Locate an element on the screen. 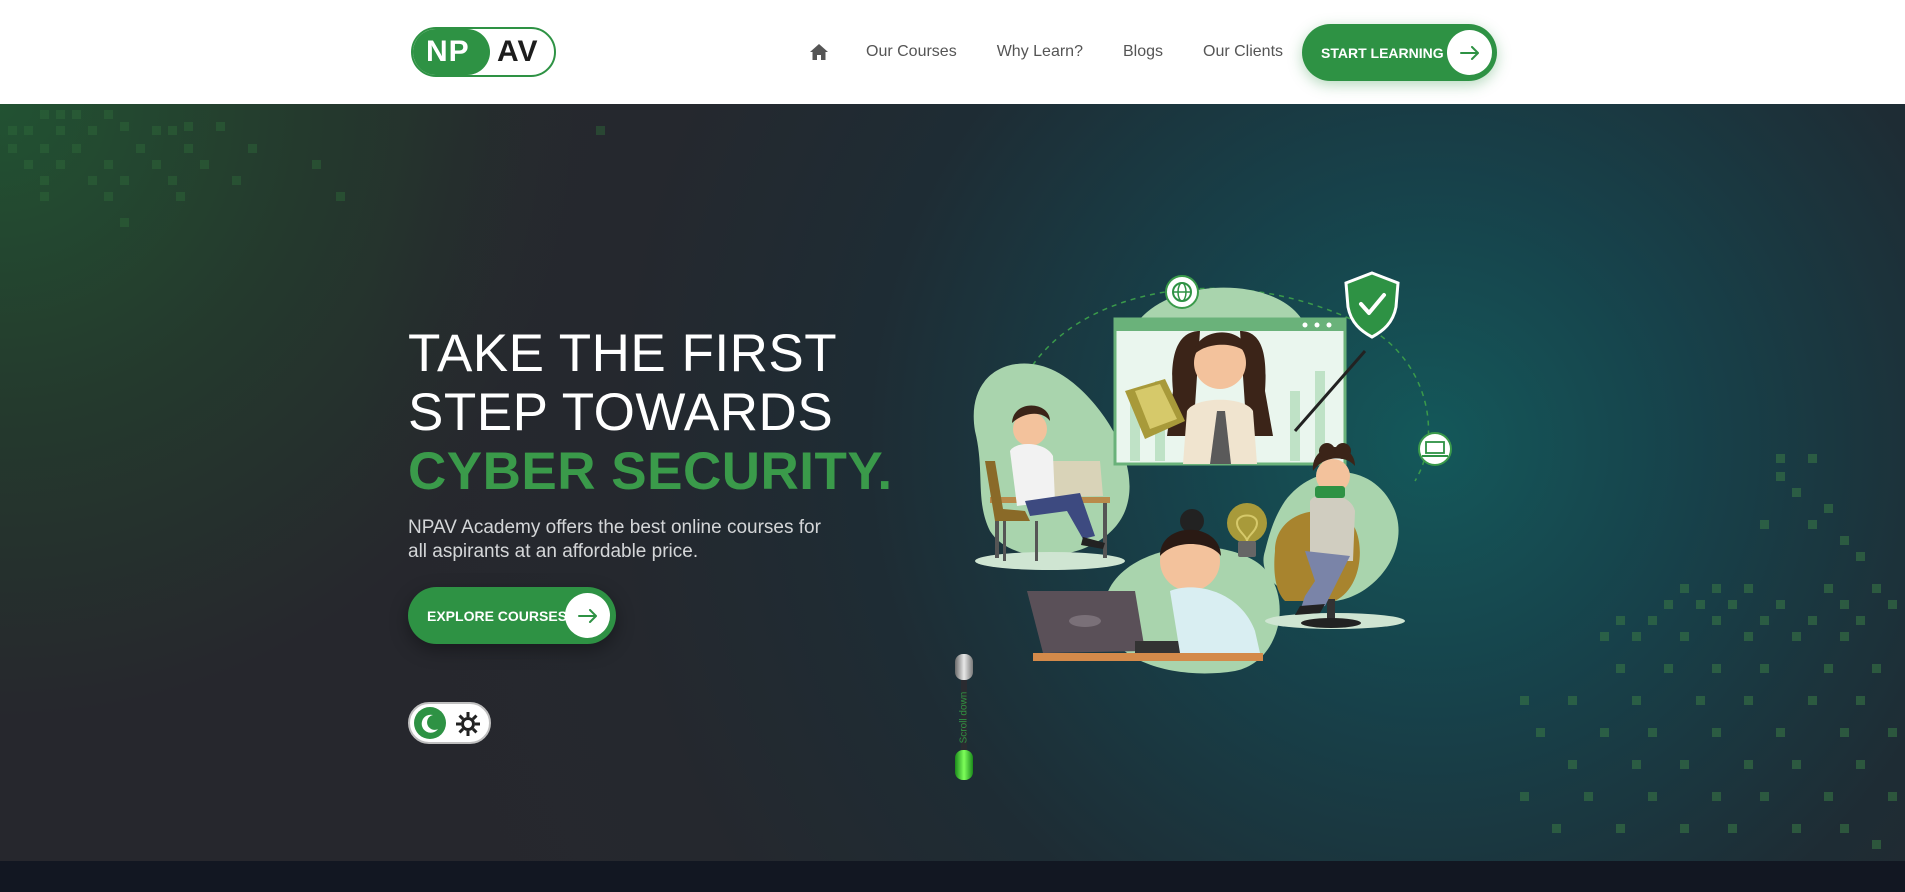 The height and width of the screenshot is (892, 1905). theme-toggle is located at coordinates (449, 723).